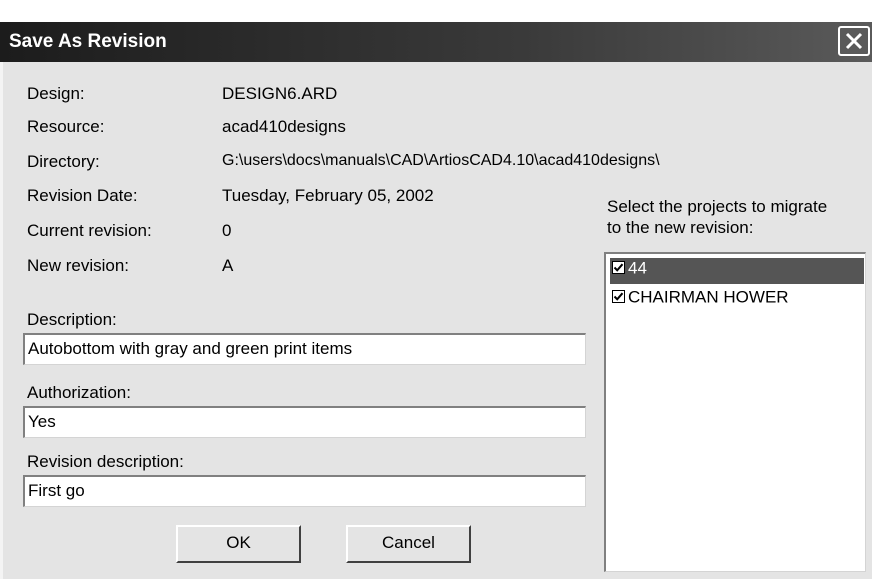 This screenshot has height=579, width=872. I want to click on design-label: Design:, so click(56, 93).